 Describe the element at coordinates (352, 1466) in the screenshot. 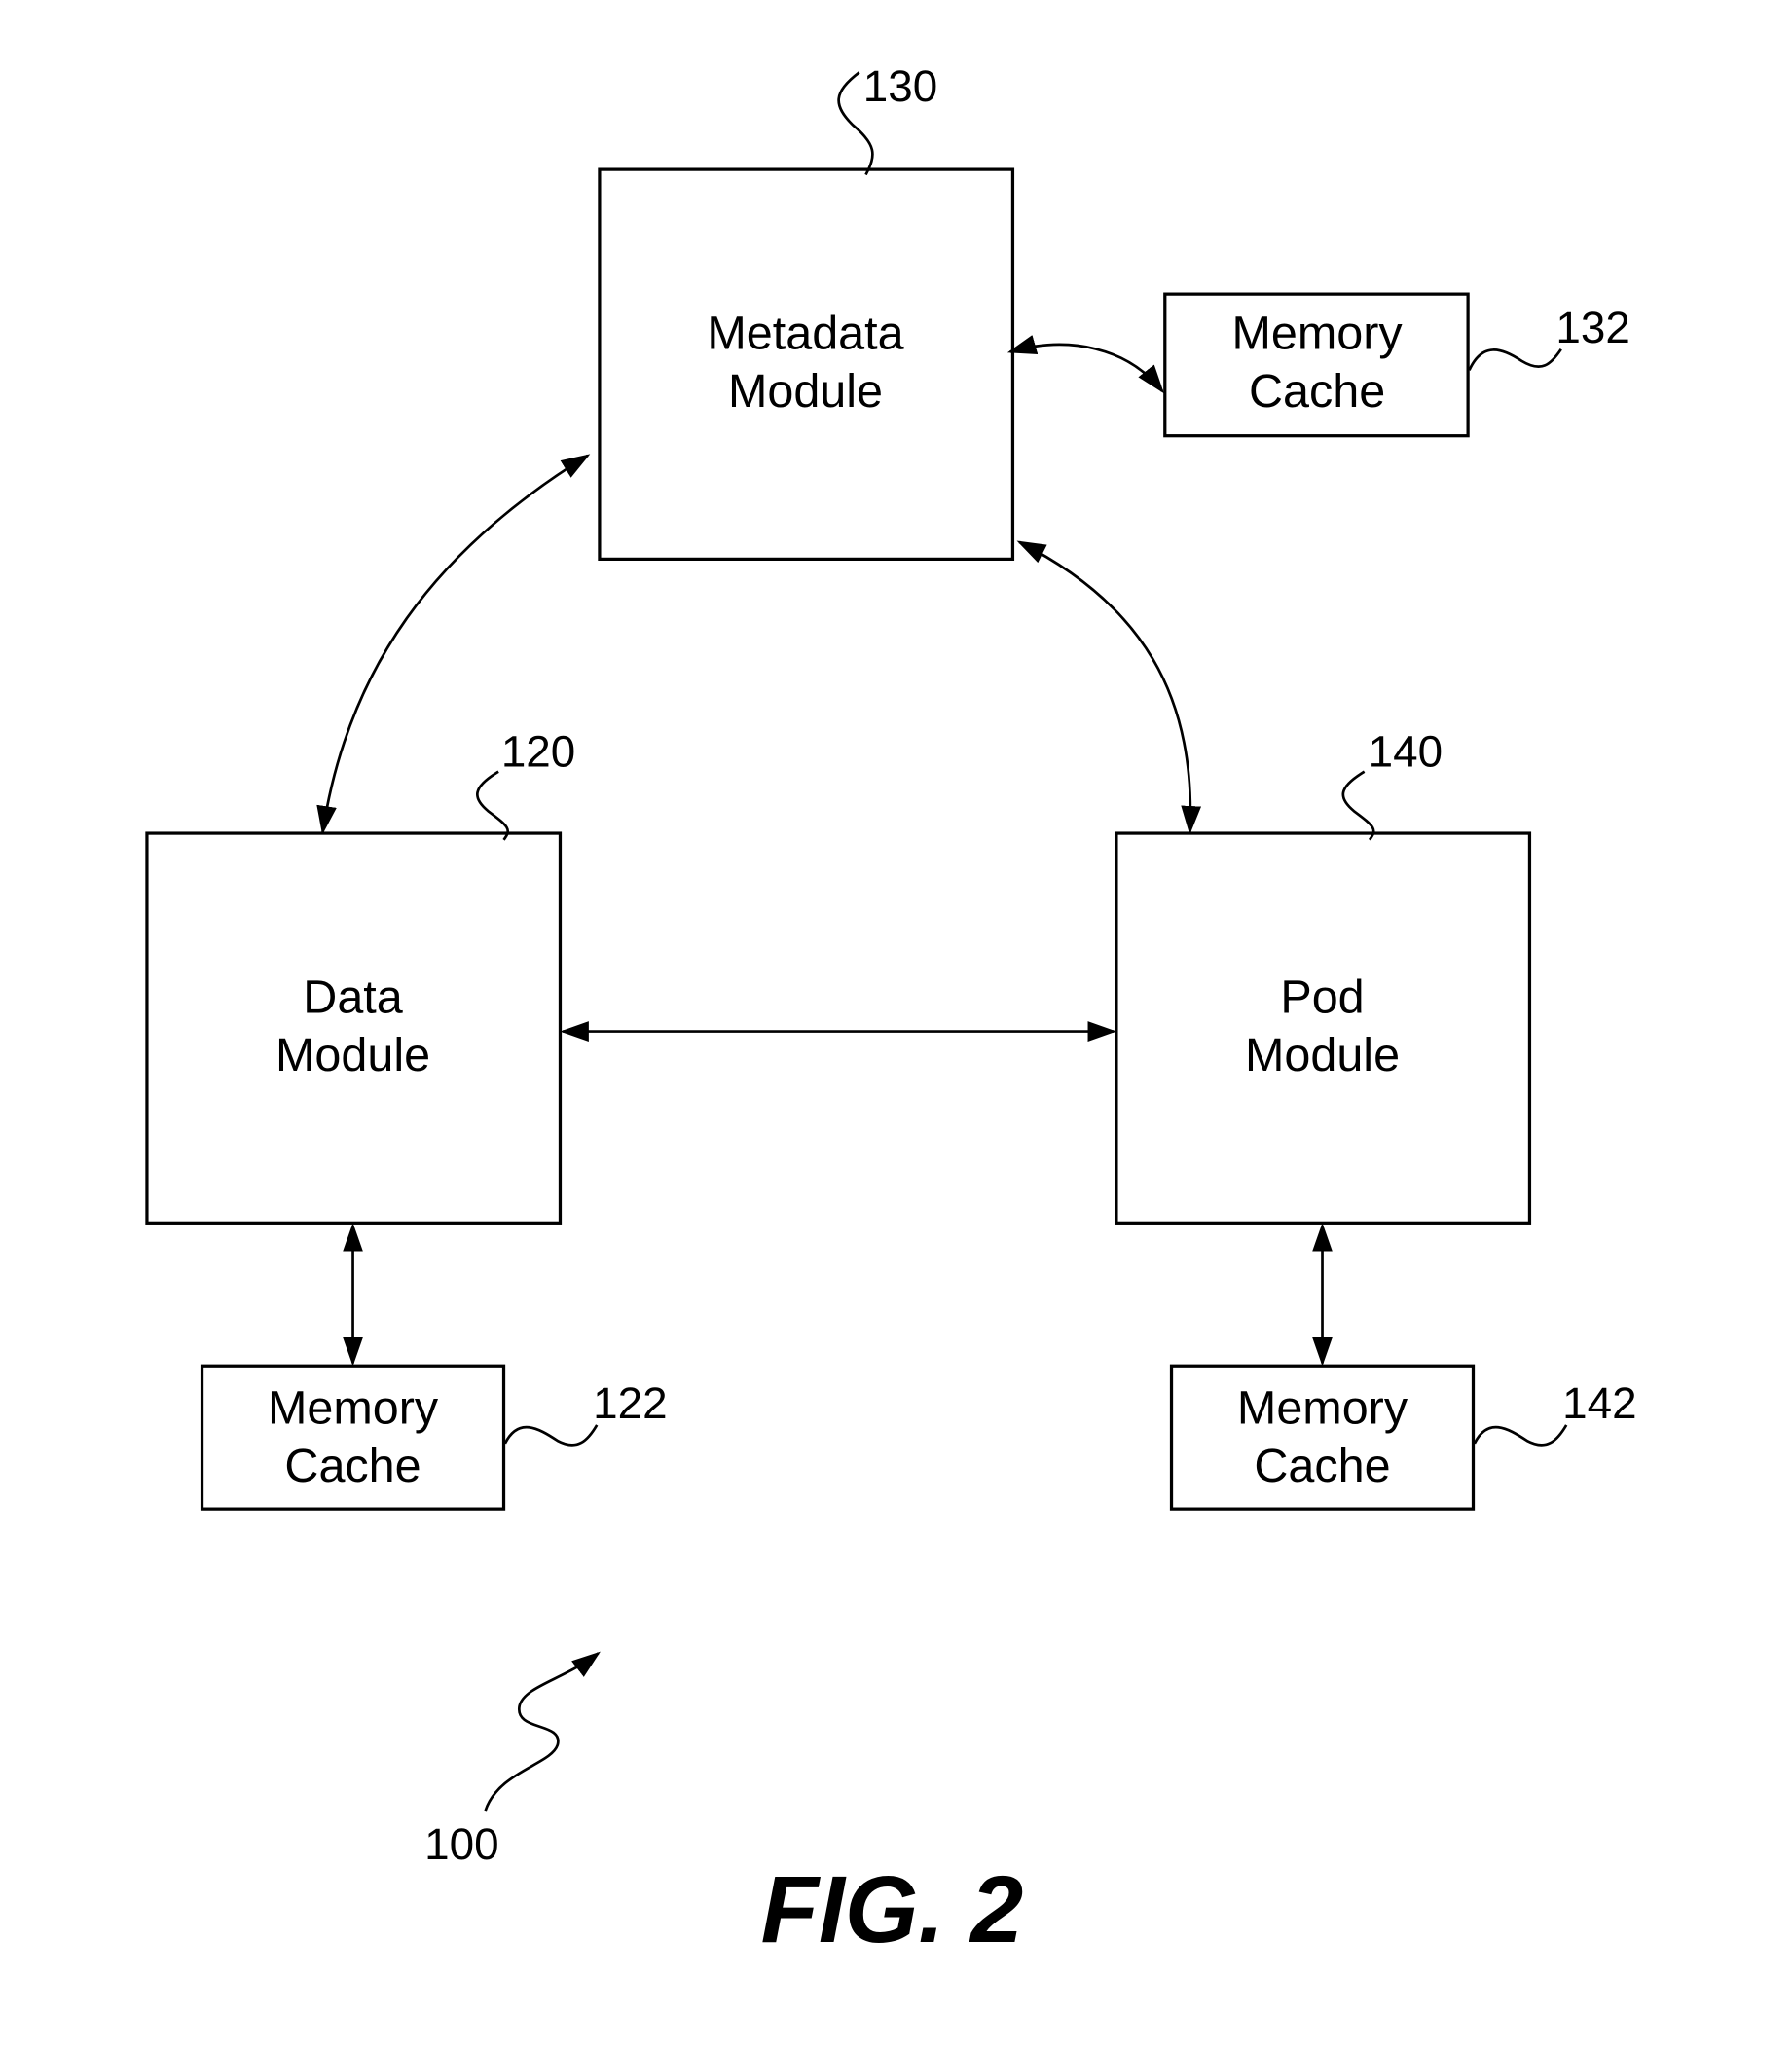

I see `memory-cache-122-label-line2: Cache` at that location.